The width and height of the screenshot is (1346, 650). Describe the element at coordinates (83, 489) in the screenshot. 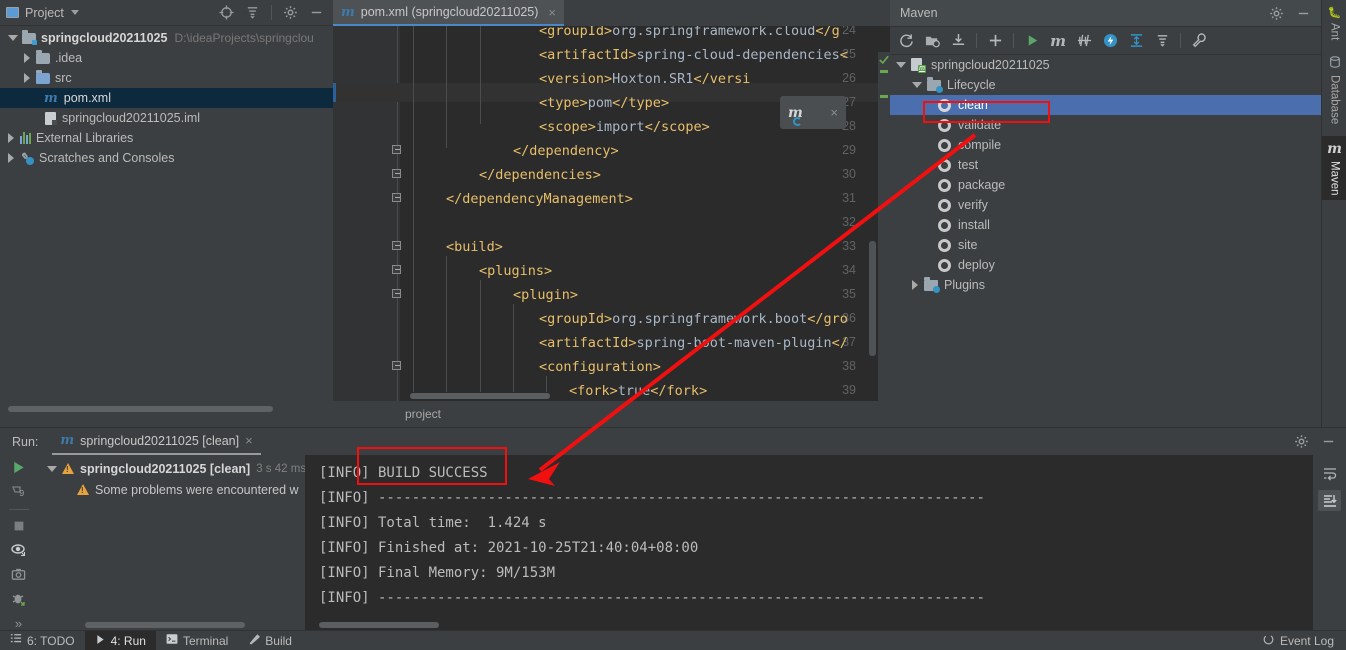

I see `warning-icon` at that location.